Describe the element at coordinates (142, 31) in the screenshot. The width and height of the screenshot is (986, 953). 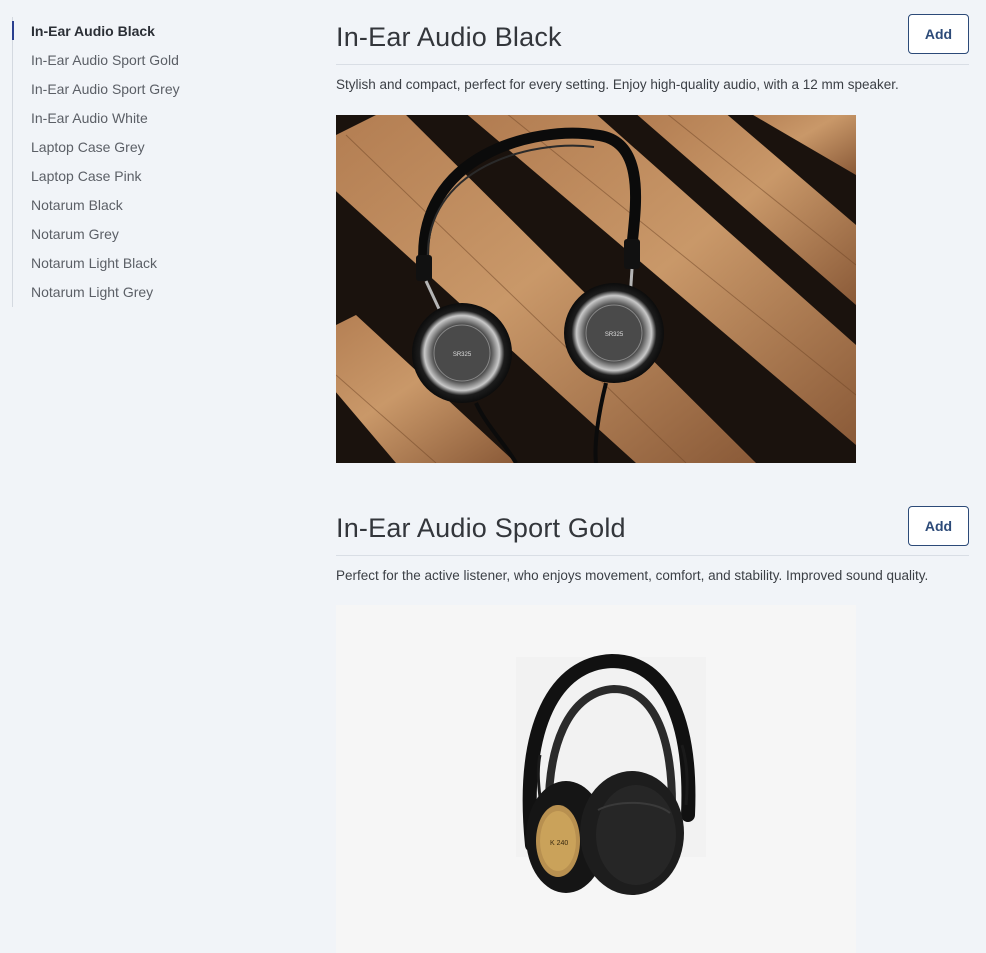
I see `sidebar-item-in-ear-audio-black: In-Ear Audio Black` at that location.